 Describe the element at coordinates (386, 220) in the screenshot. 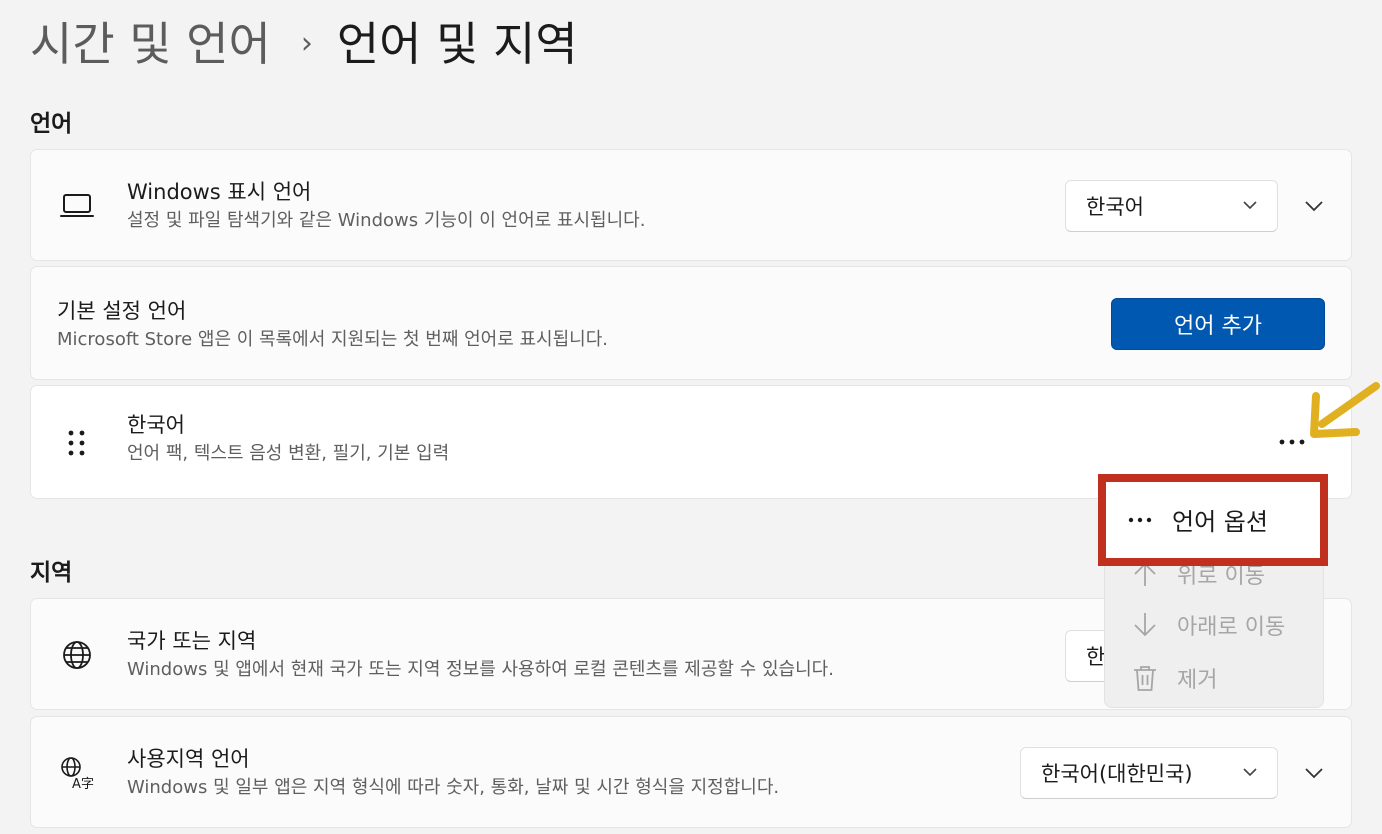

I see `display-language-description: 설정 및 파일 탐색기와 같은 Windows 기능이 이 언어로 표시됩니다.` at that location.